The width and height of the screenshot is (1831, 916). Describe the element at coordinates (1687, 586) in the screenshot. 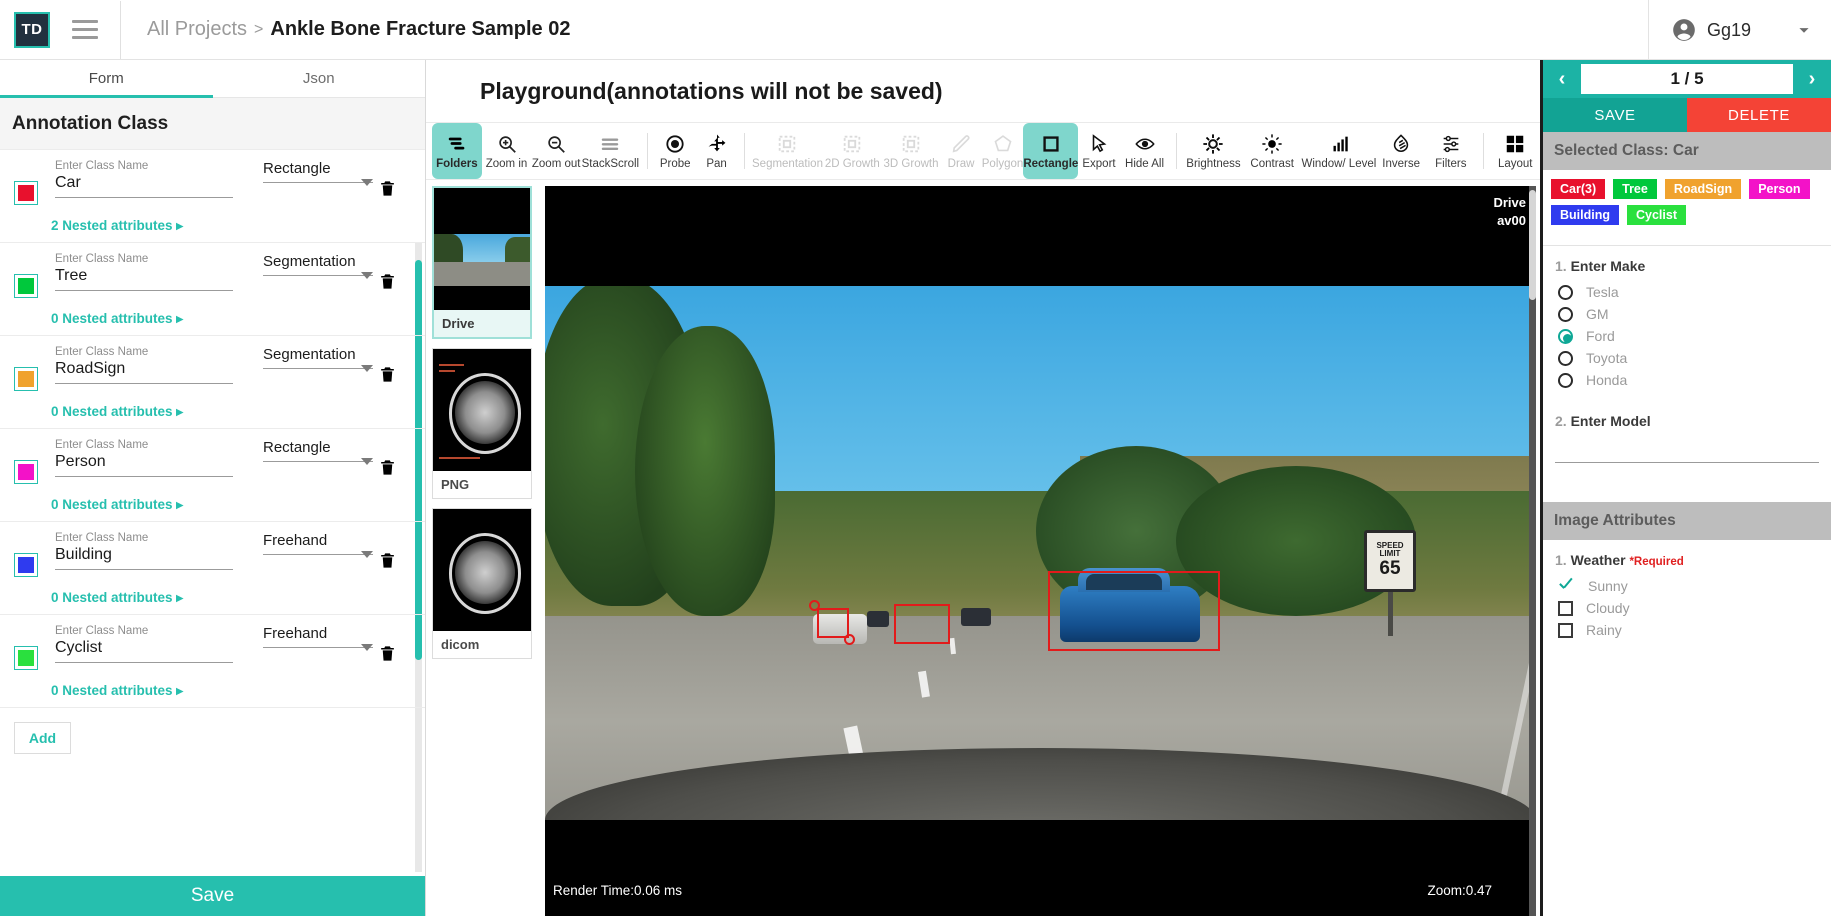

I see `checkbox-option-sunny: Sunny` at that location.